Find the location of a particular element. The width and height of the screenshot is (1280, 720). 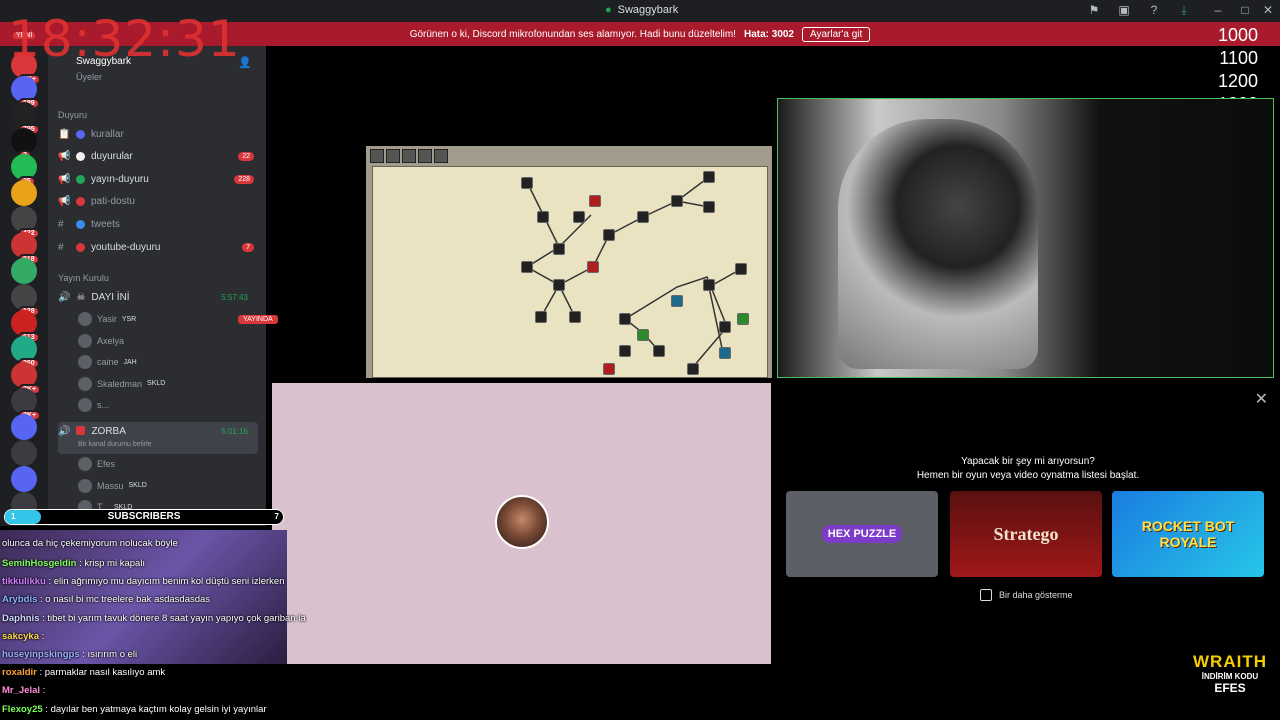

channel-name: tweets is located at coordinates (105, 224).